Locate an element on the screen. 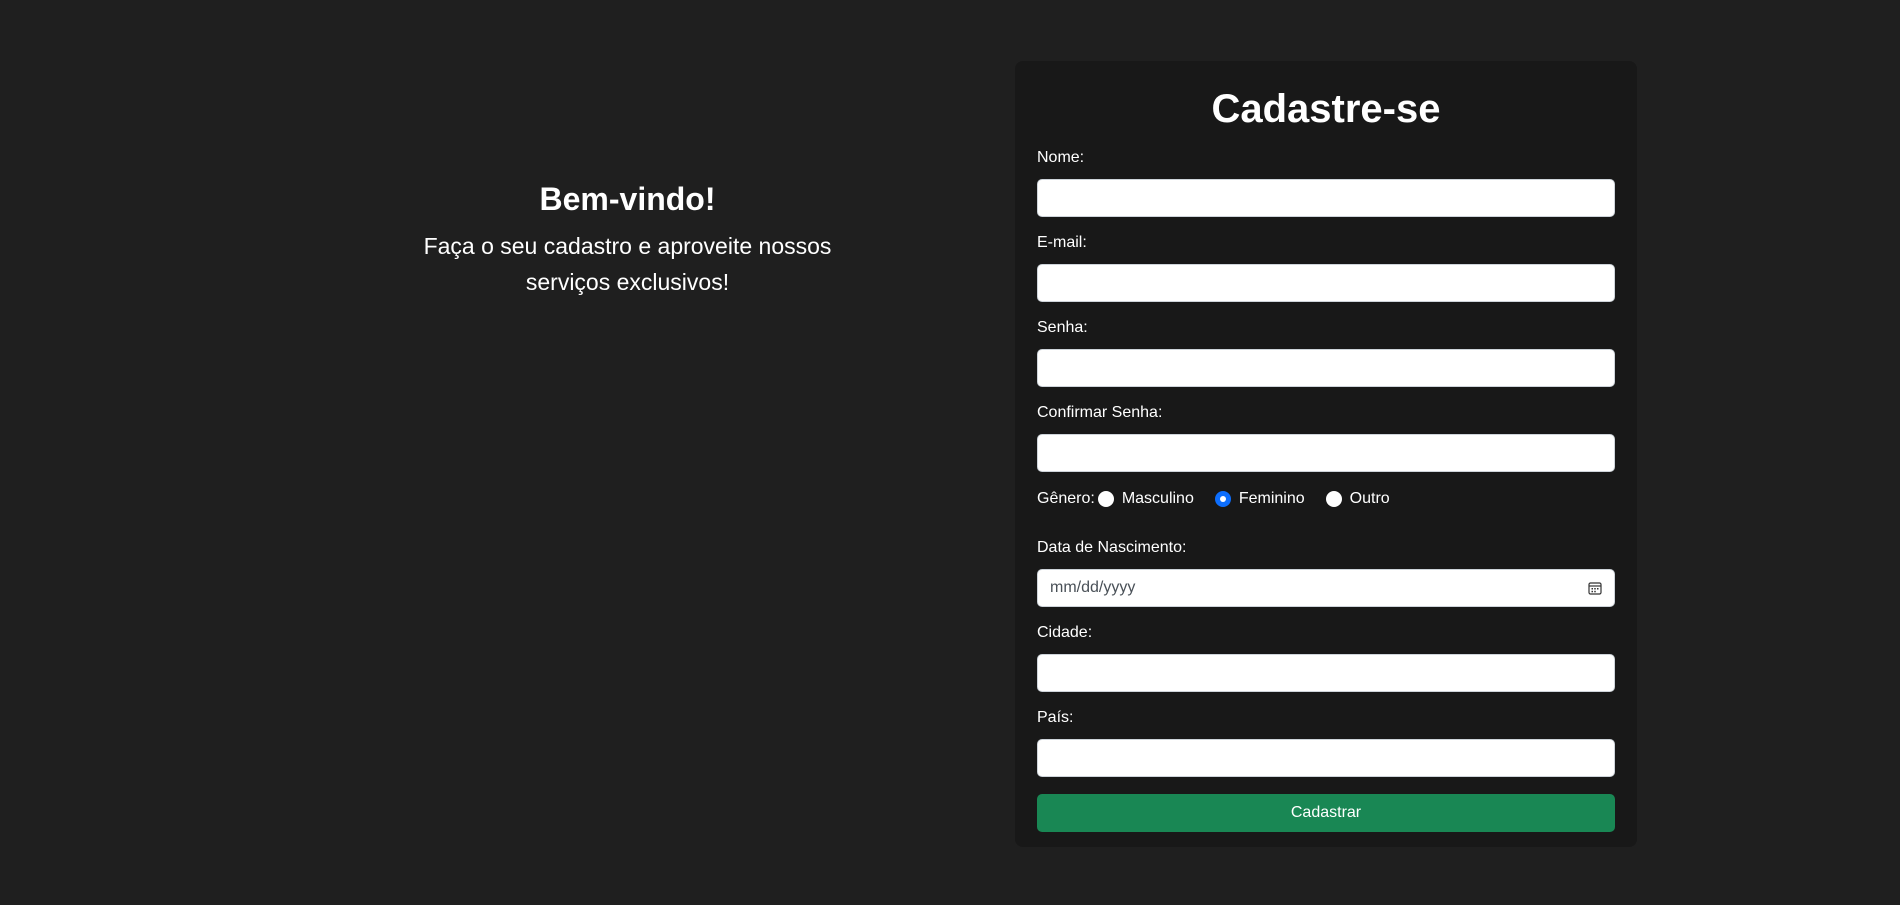 The width and height of the screenshot is (1900, 905). radio-masculino-label: Masculino is located at coordinates (1158, 499).